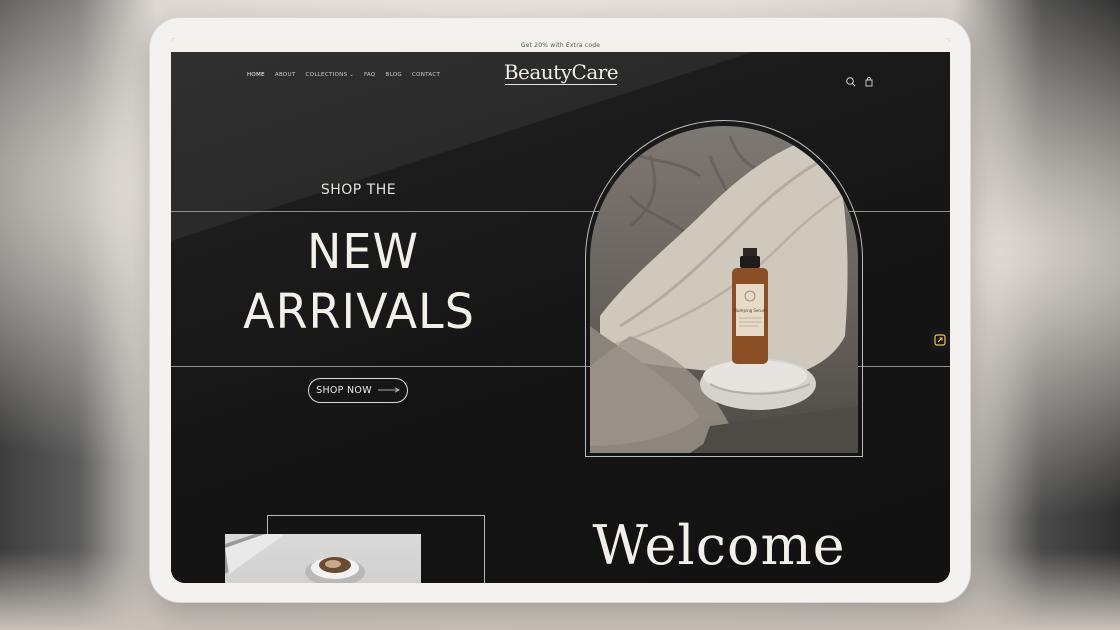 This screenshot has height=630, width=1120. I want to click on nav-item-about: ABOUT, so click(285, 75).